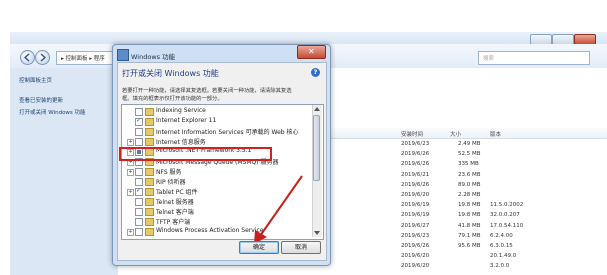 The height and width of the screenshot is (275, 607). What do you see at coordinates (181, 142) in the screenshot?
I see `feature-label: Internet 信息服务` at bounding box center [181, 142].